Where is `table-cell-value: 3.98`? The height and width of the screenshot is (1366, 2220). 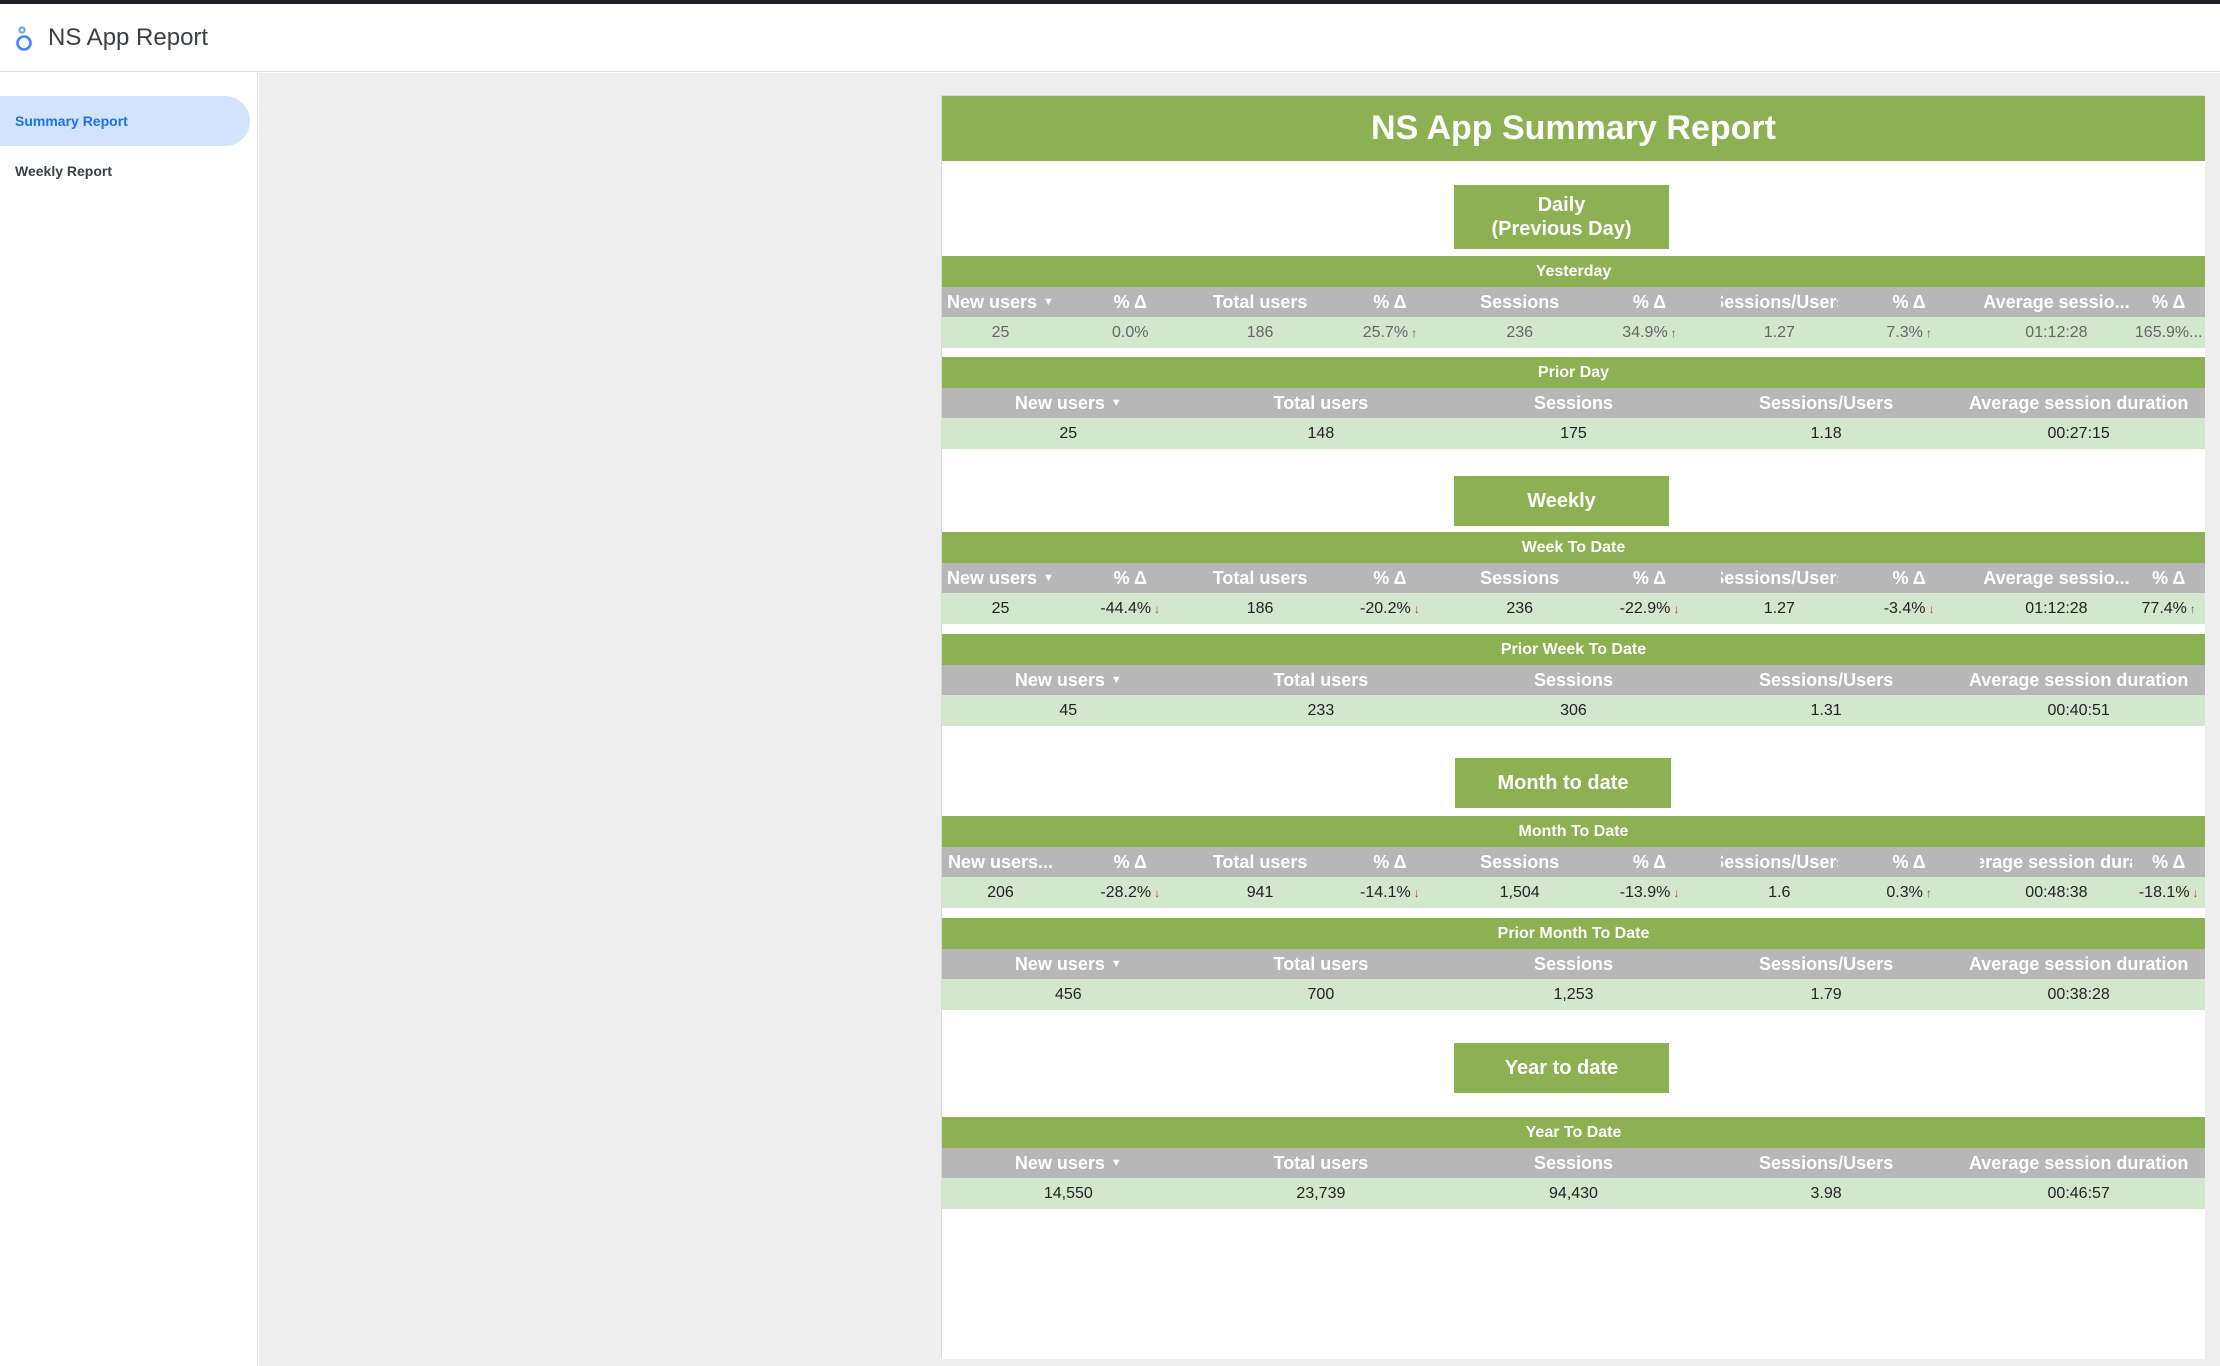 table-cell-value: 3.98 is located at coordinates (1826, 1193).